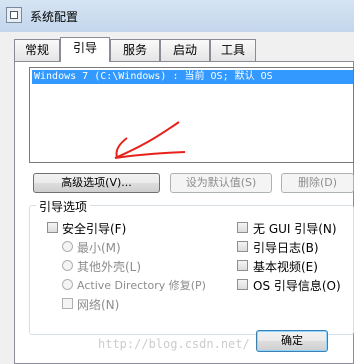 The width and height of the screenshot is (354, 364). What do you see at coordinates (85, 49) in the screenshot?
I see `tab-boot: 引导` at bounding box center [85, 49].